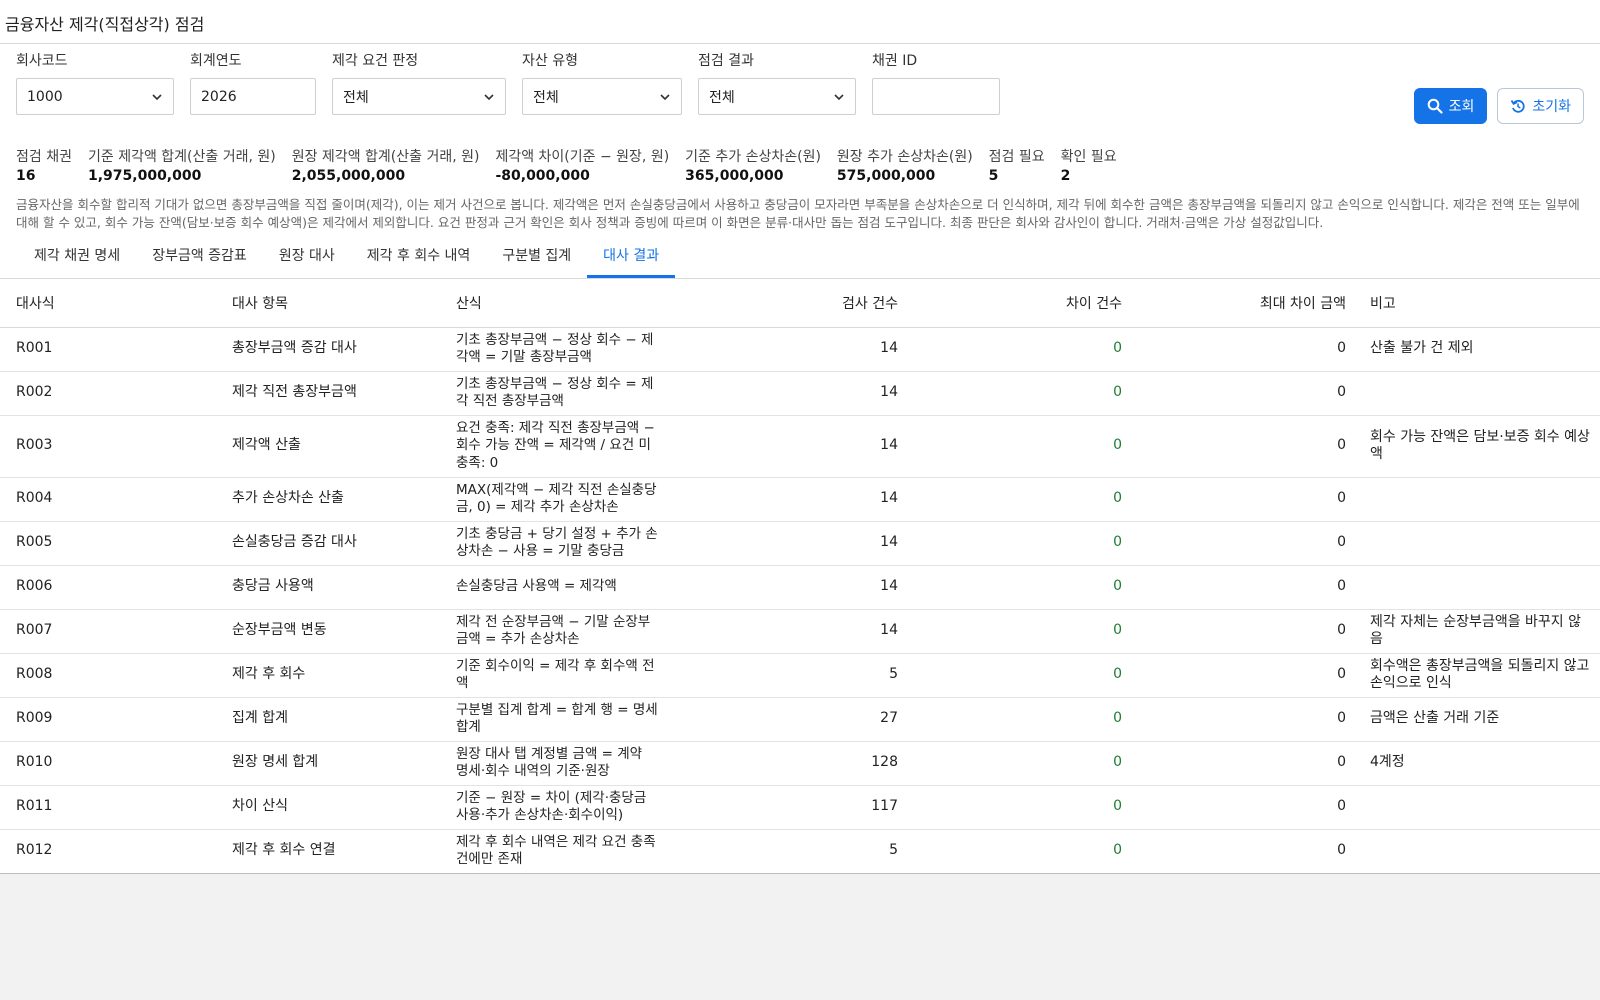 Image resolution: width=1600 pixels, height=1000 pixels. What do you see at coordinates (1477, 631) in the screenshot?
I see `remark-cell: 제각 자체는 순장부금액을 바꾸지 않음` at bounding box center [1477, 631].